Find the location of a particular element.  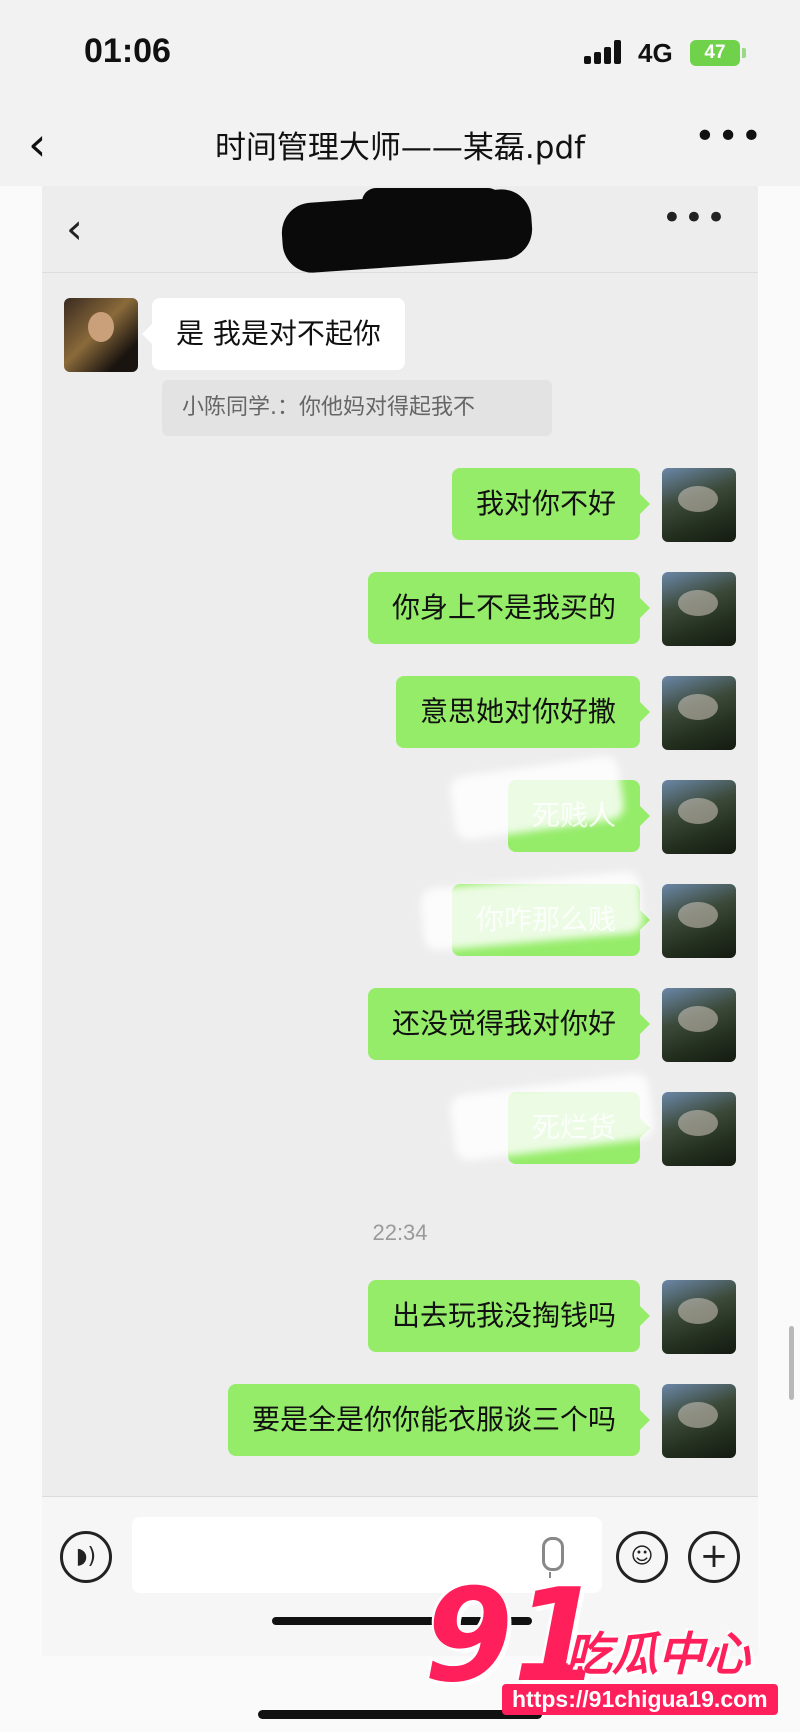

signal-icon is located at coordinates (605, 52).